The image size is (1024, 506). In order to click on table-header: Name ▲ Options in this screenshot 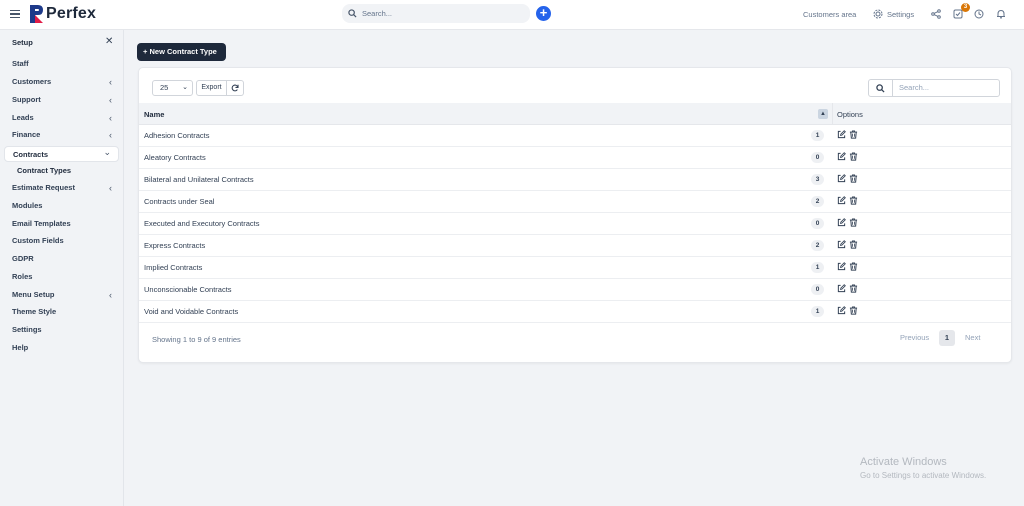, I will do `click(575, 114)`.